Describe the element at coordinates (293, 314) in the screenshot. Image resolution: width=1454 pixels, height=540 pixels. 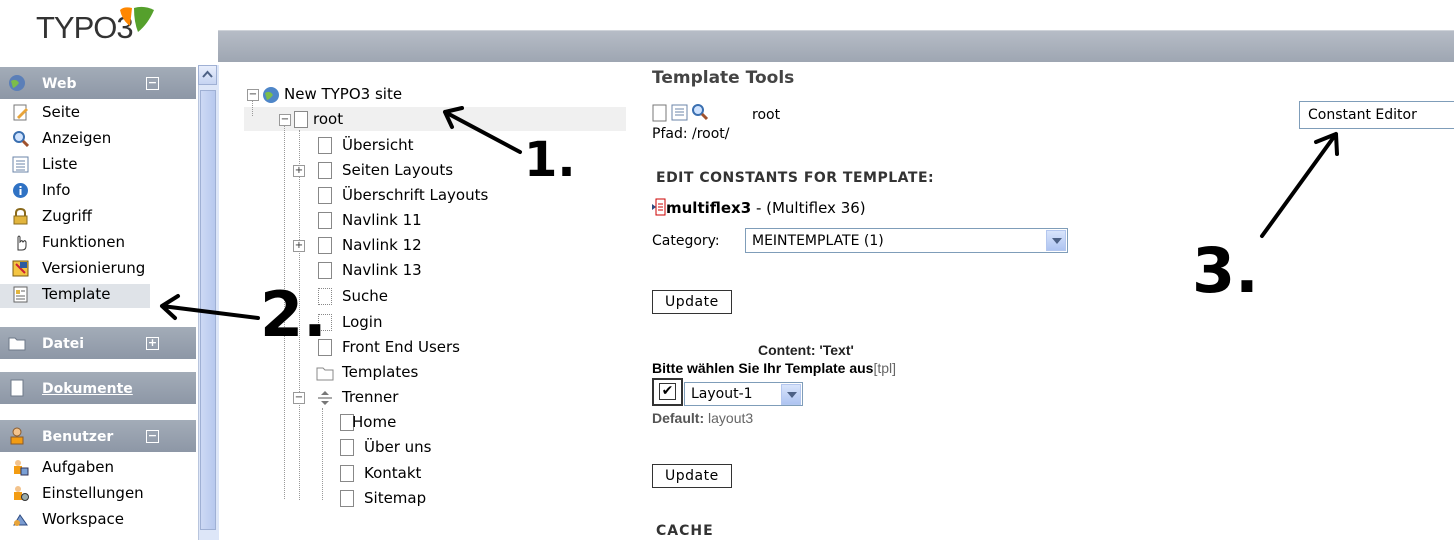
I see `annotation-2: 2.` at that location.